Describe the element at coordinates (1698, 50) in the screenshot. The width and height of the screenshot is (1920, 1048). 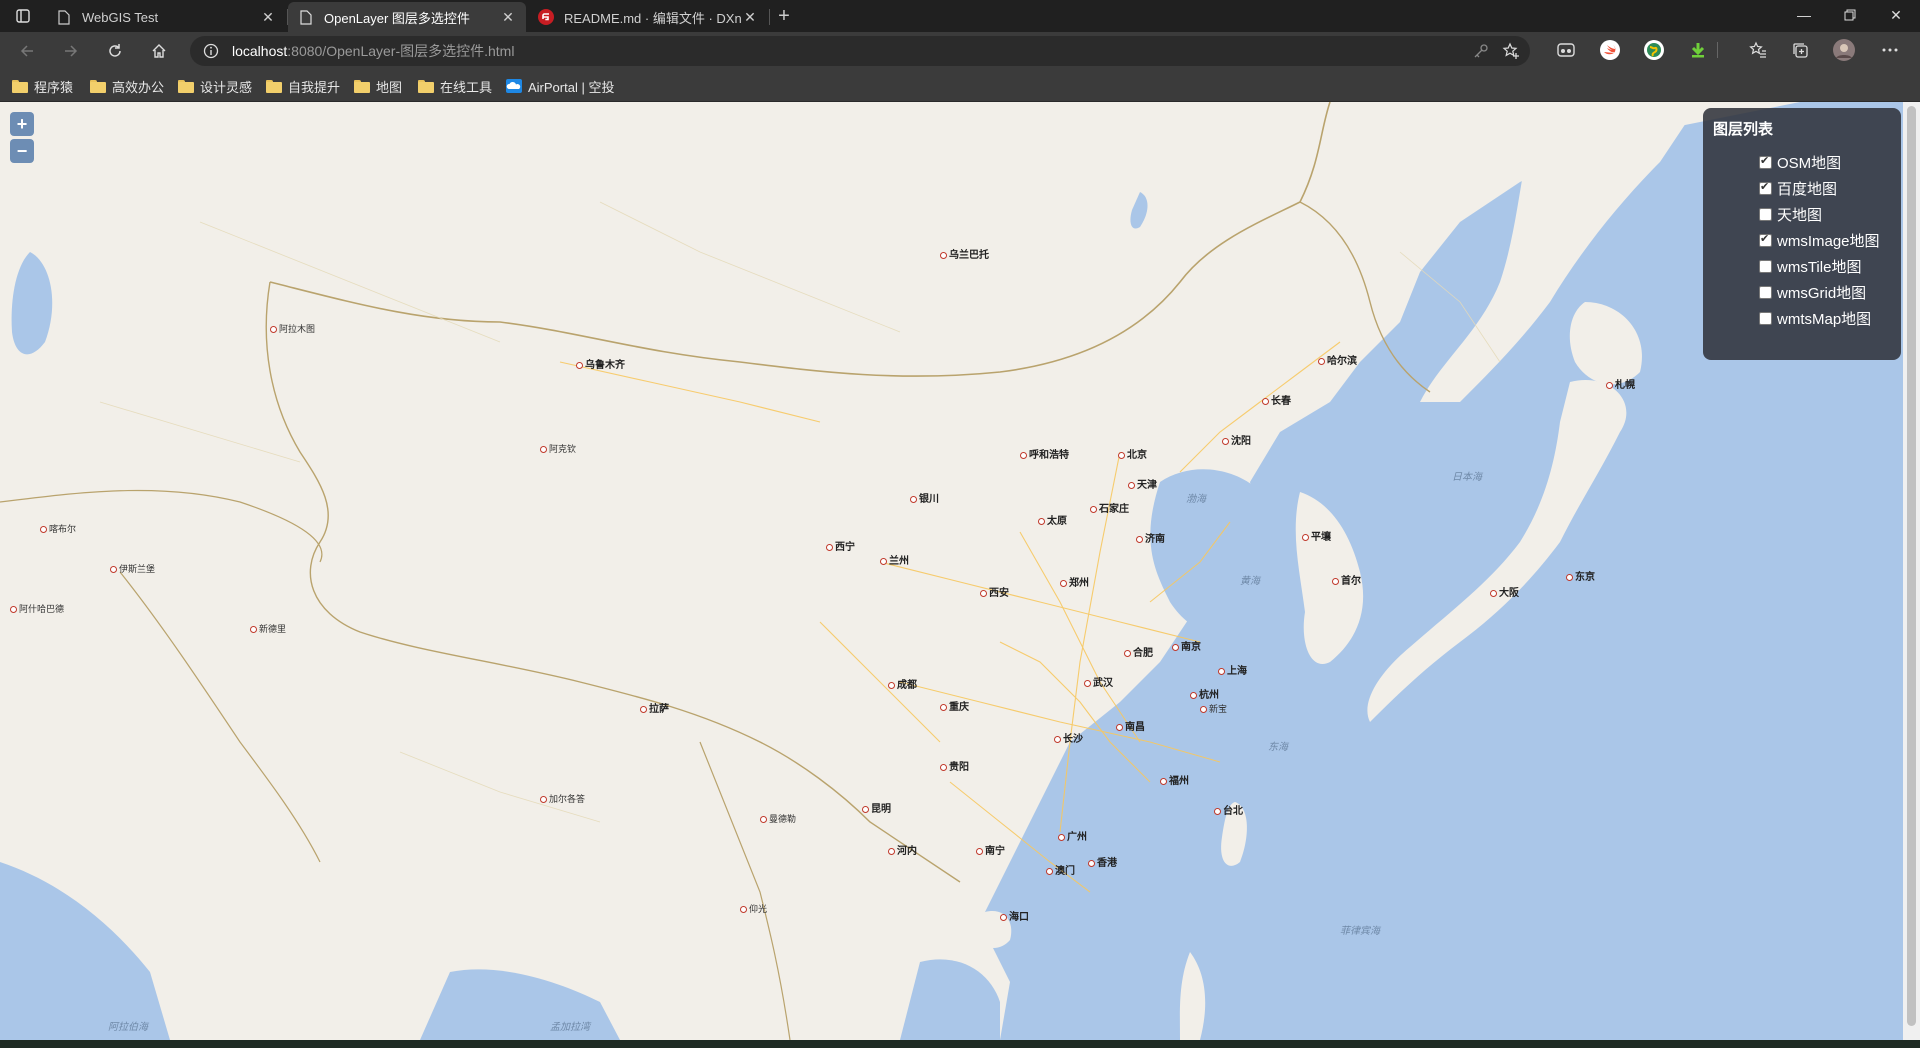
I see `download-extension-icon` at that location.